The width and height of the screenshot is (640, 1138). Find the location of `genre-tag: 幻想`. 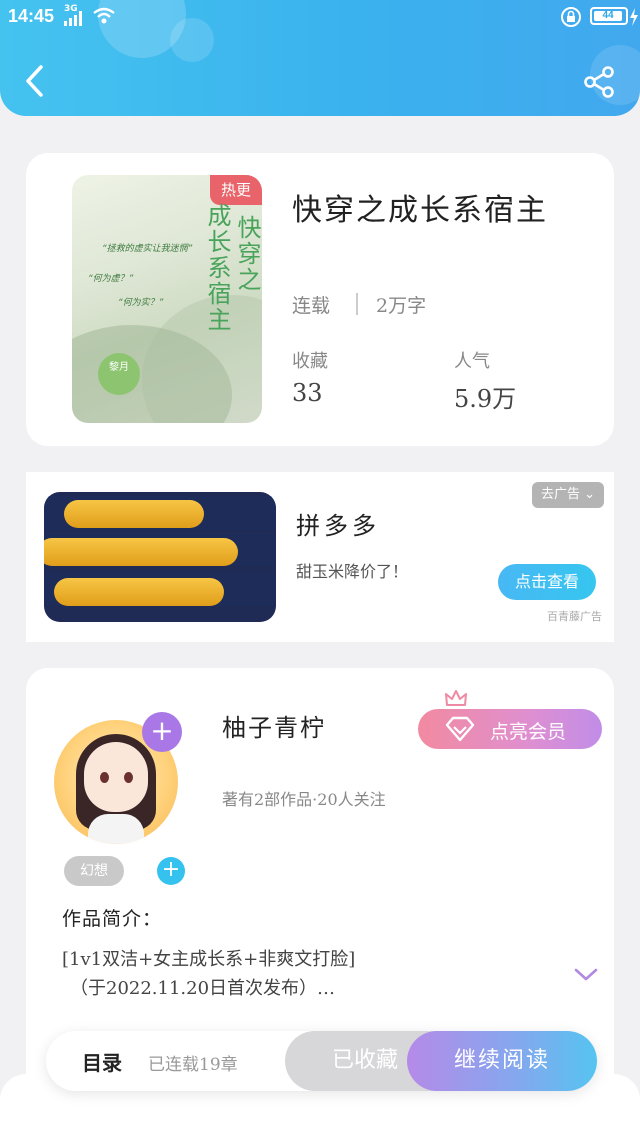

genre-tag: 幻想 is located at coordinates (94, 871).